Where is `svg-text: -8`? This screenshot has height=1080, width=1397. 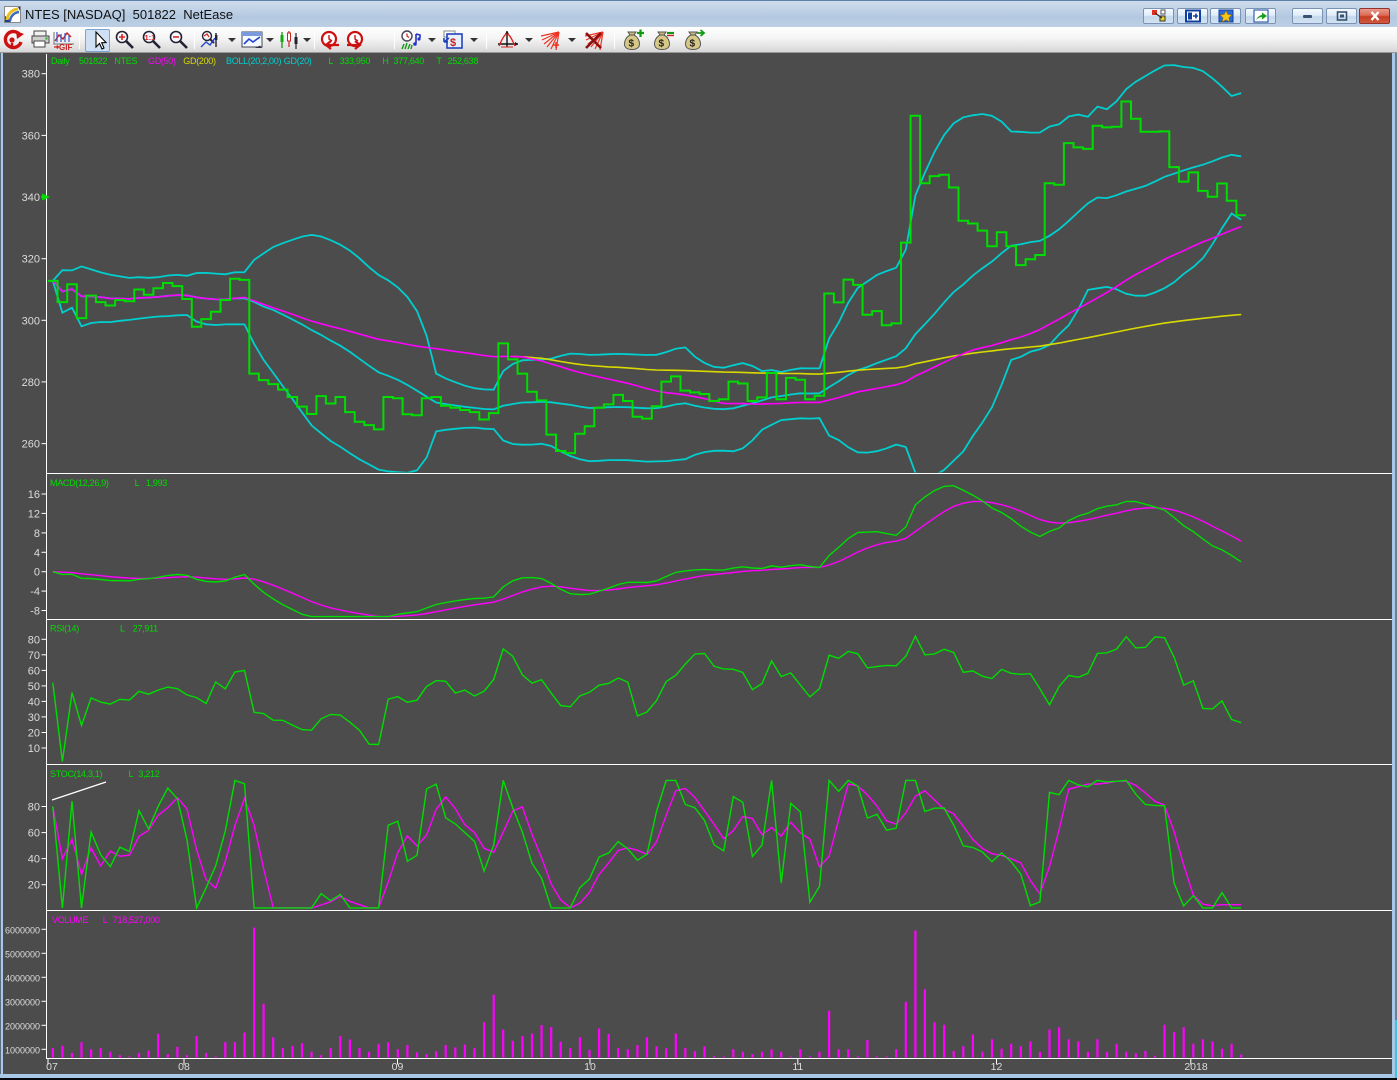
svg-text: -8 is located at coordinates (35, 612).